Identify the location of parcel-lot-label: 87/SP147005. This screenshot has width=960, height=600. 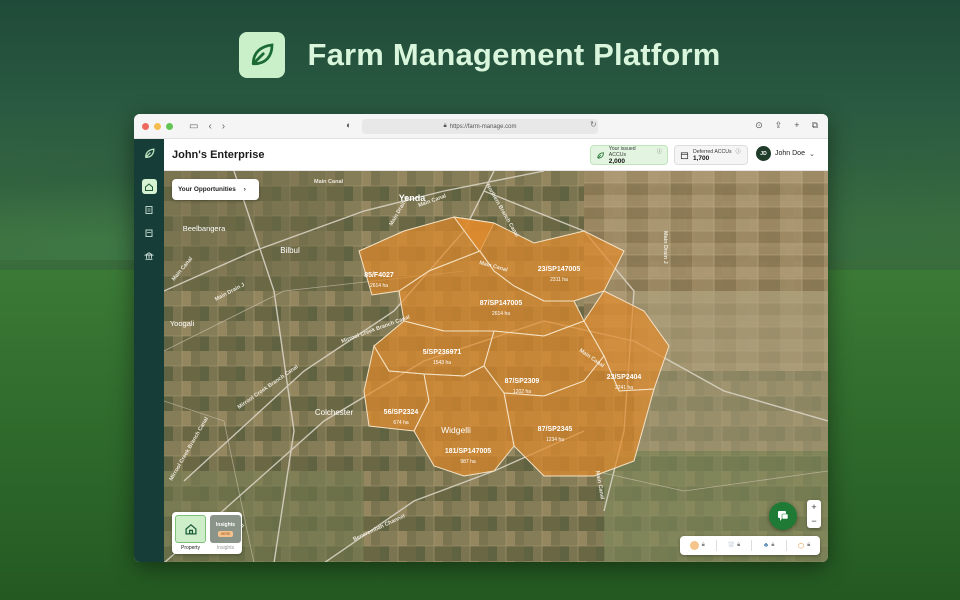
(501, 303).